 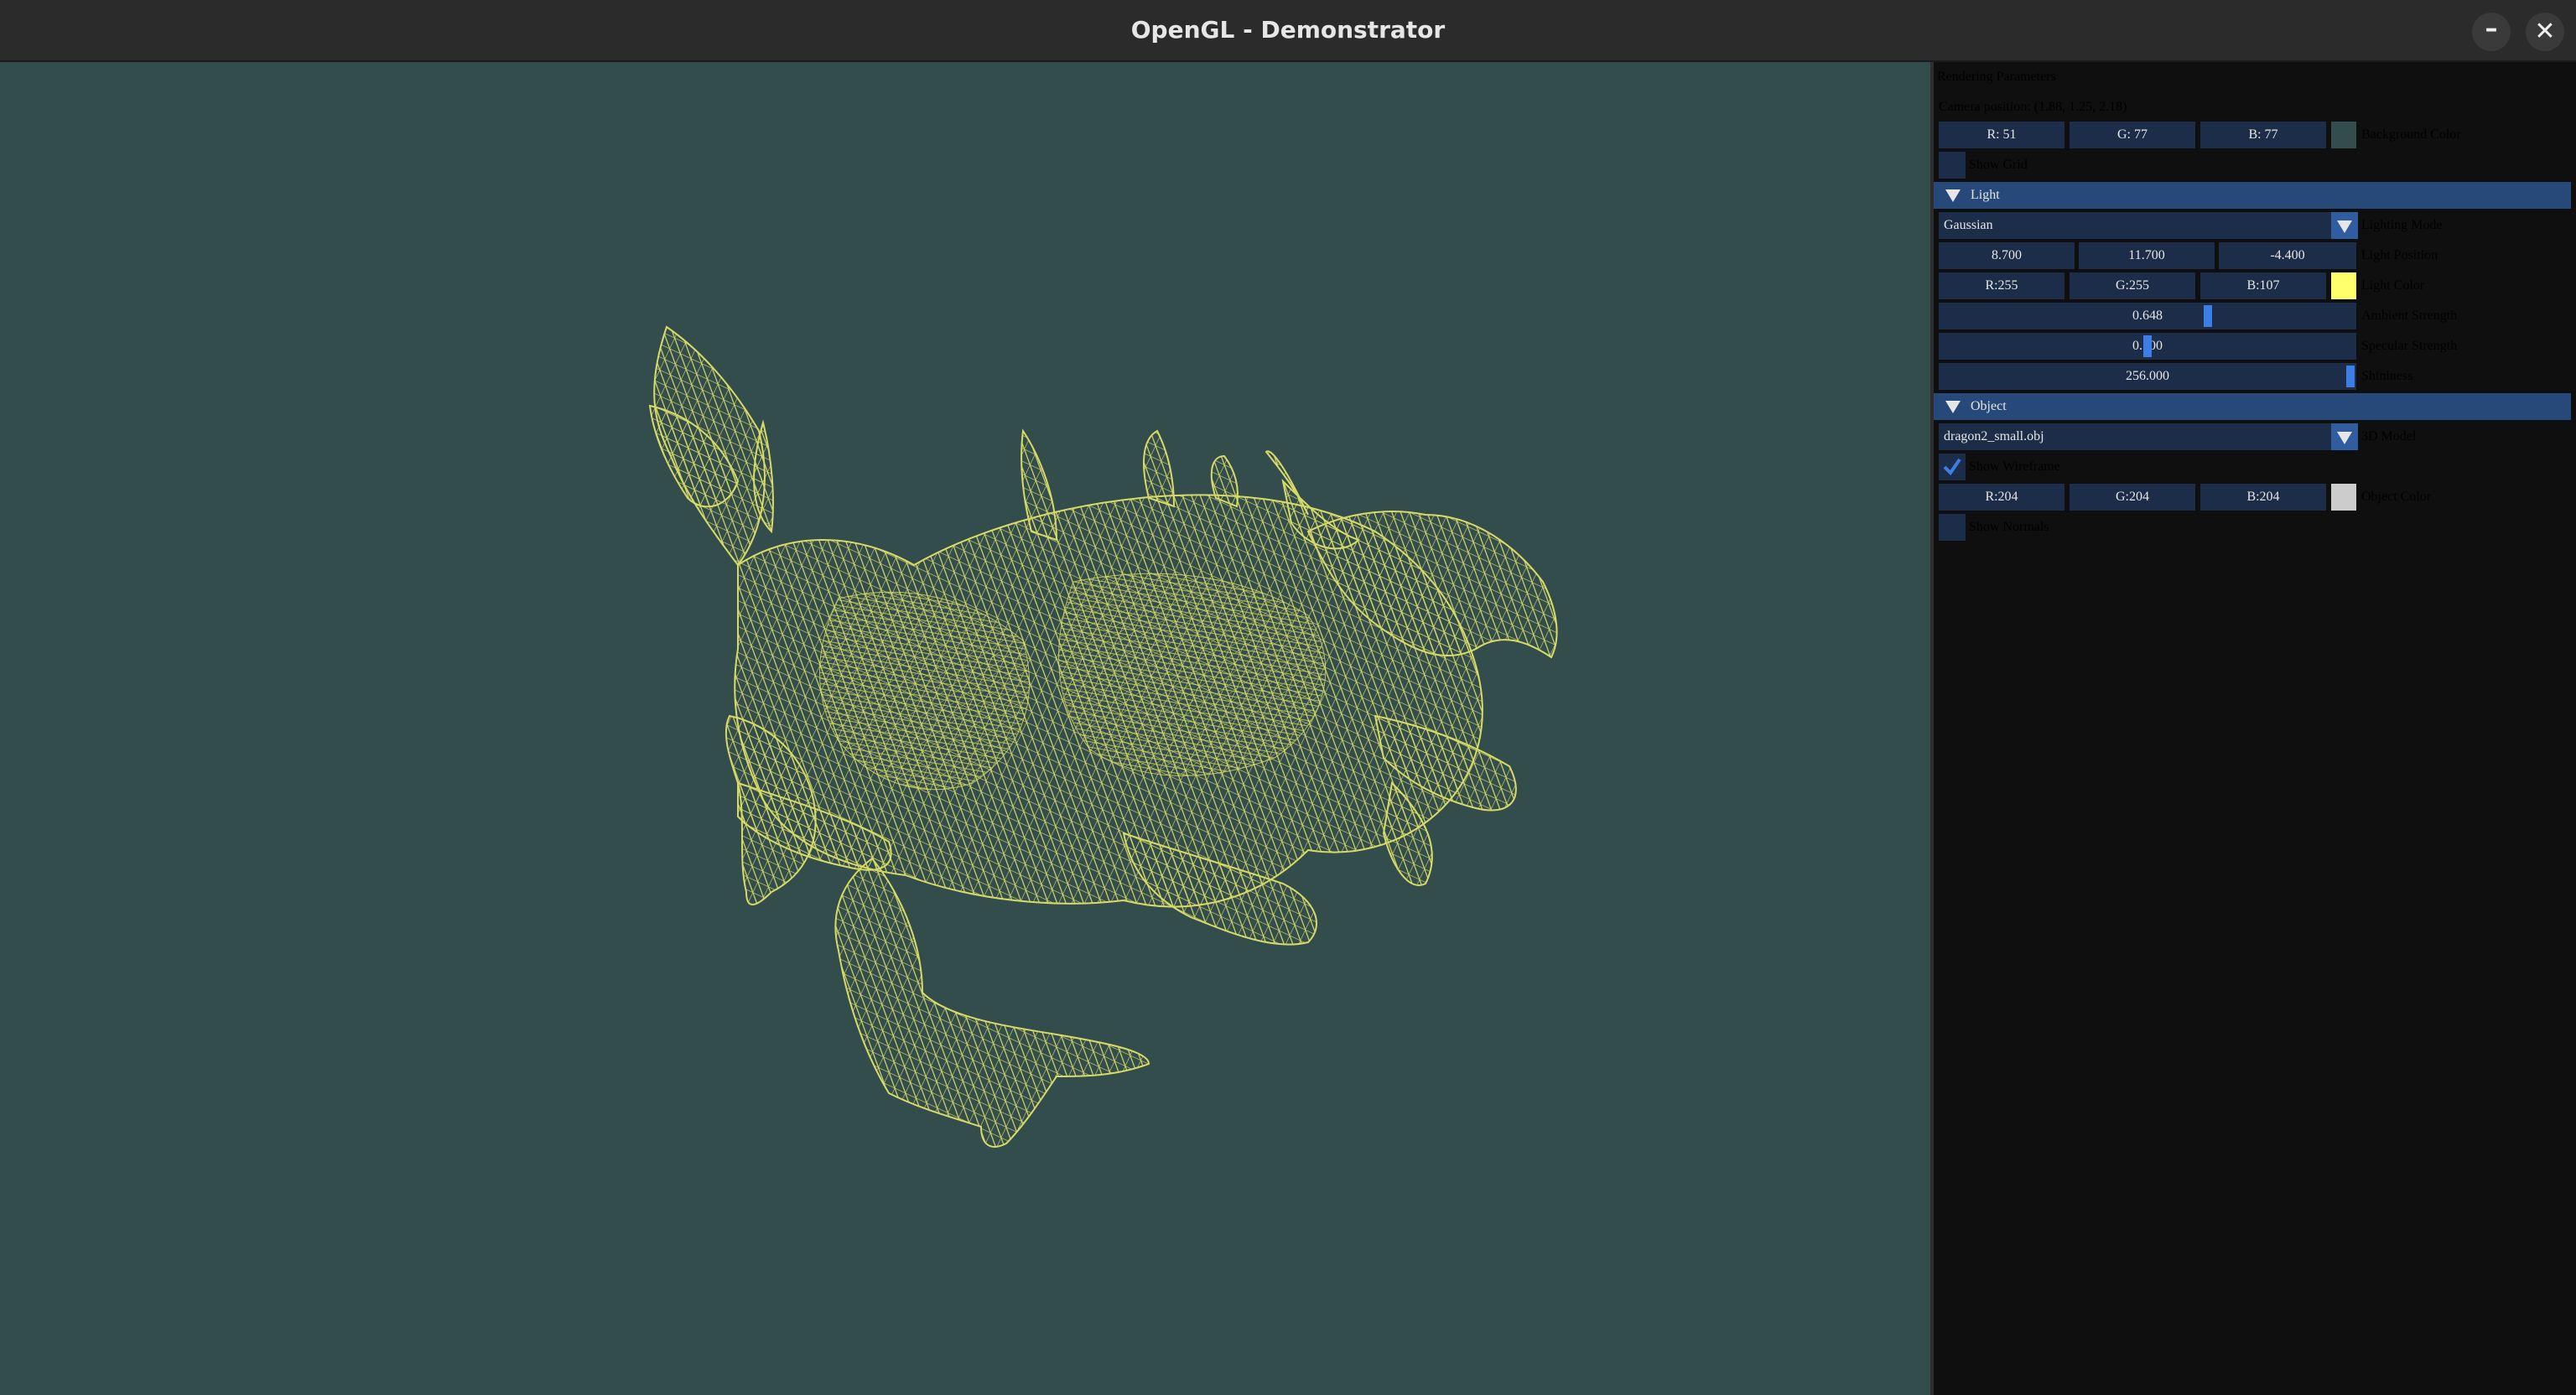 What do you see at coordinates (2136, 226) in the screenshot?
I see `lighting-mode-dropdown: Gaussian` at bounding box center [2136, 226].